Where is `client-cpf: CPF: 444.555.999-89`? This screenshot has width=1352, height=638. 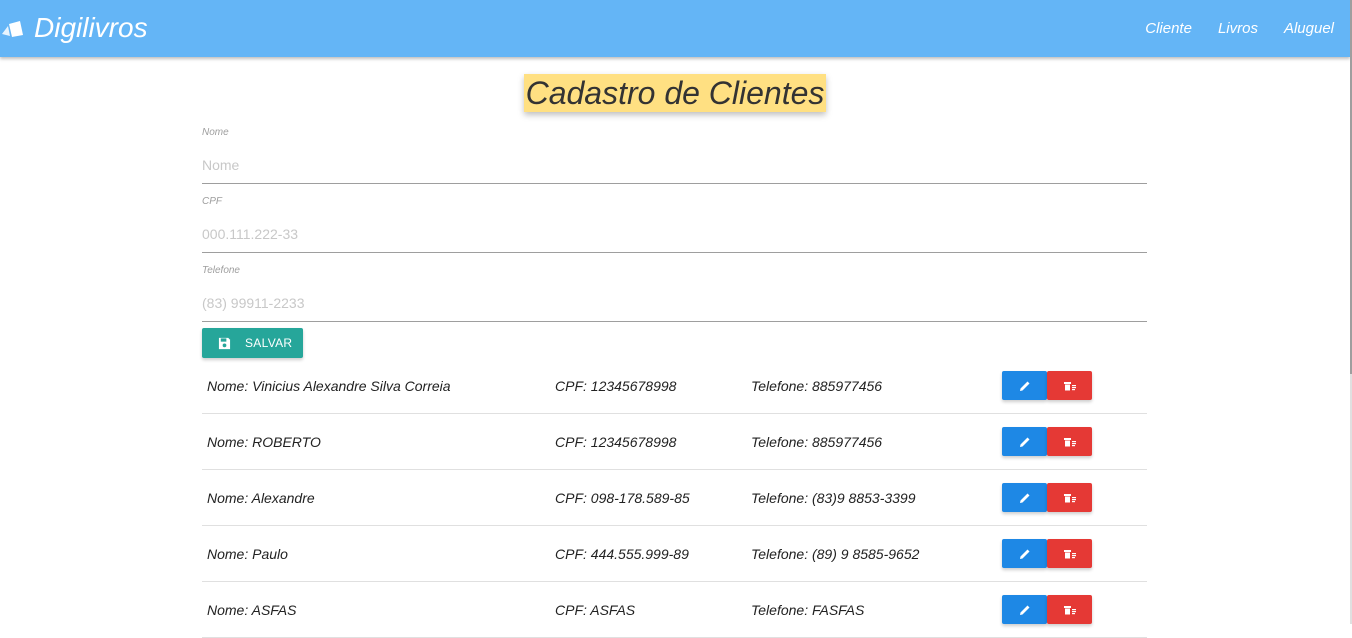 client-cpf: CPF: 444.555.999-89 is located at coordinates (622, 554).